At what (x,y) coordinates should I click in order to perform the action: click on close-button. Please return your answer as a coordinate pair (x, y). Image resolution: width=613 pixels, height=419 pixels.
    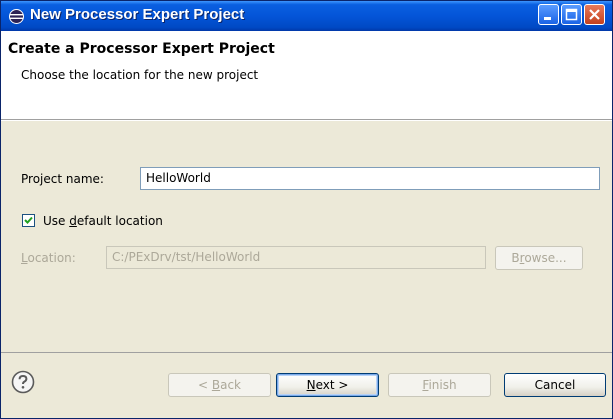
    Looking at the image, I should click on (594, 14).